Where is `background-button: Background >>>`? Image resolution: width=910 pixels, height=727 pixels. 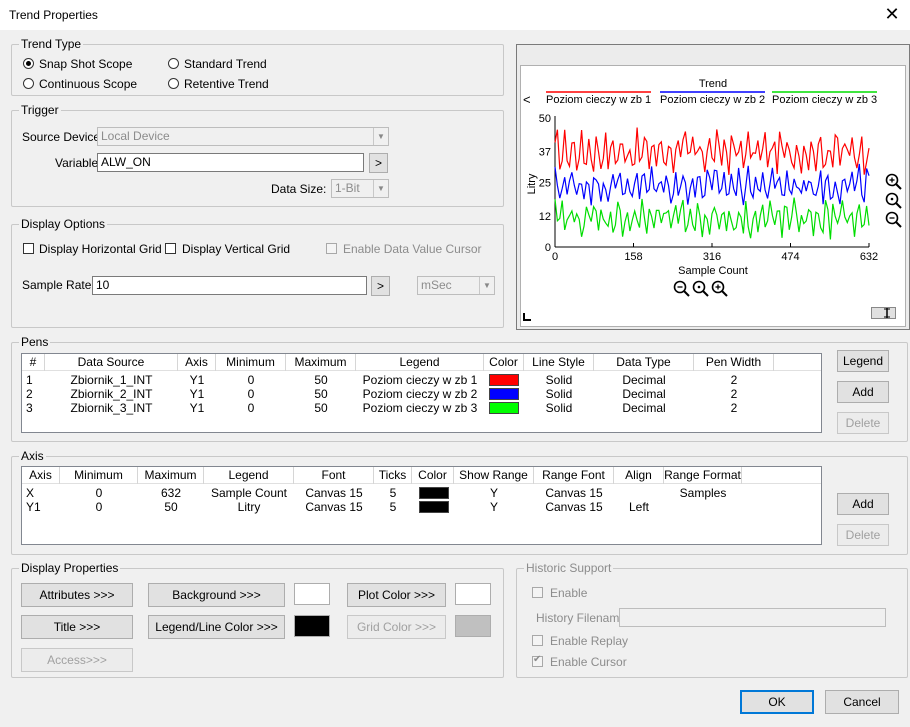
background-button: Background >>> is located at coordinates (216, 595).